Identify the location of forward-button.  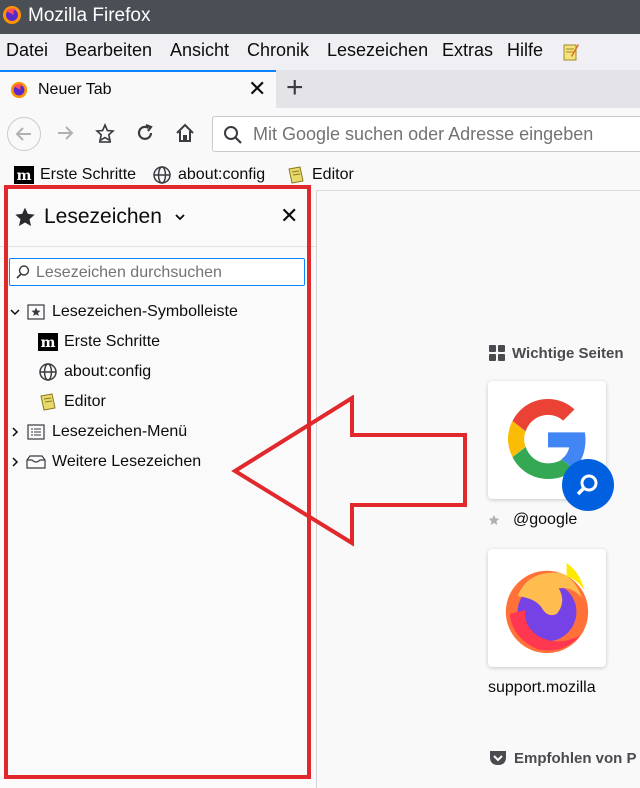
(65, 133).